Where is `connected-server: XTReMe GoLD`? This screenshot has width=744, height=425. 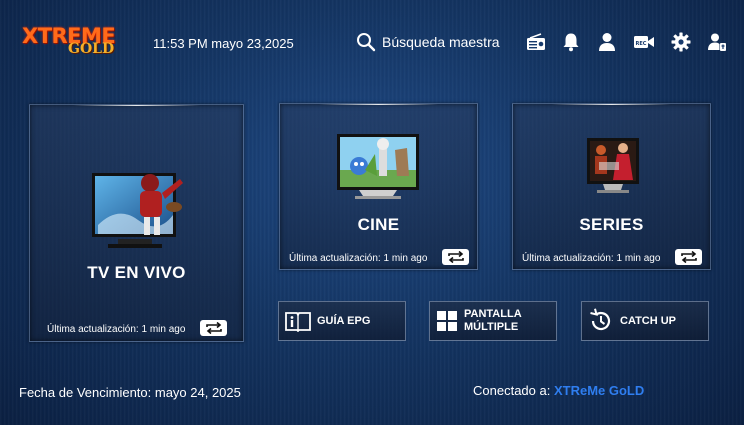
connected-server: XTReMe GoLD is located at coordinates (599, 390).